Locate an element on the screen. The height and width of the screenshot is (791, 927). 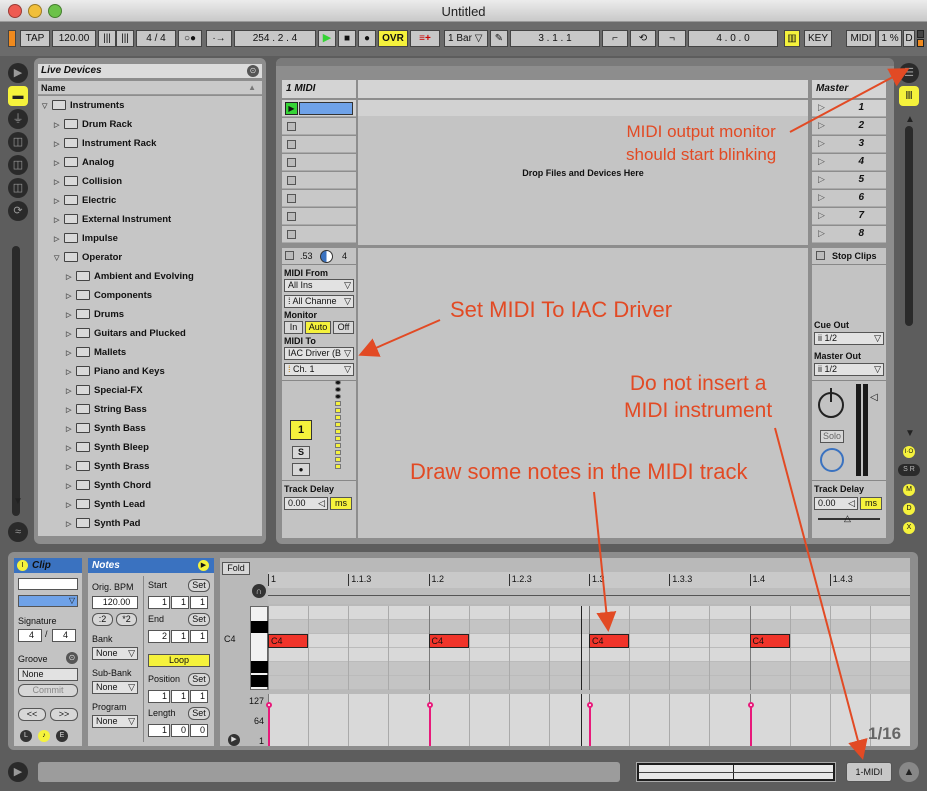
annotation-midi-monitor-text: should start blinking is located at coordinates (701, 154).